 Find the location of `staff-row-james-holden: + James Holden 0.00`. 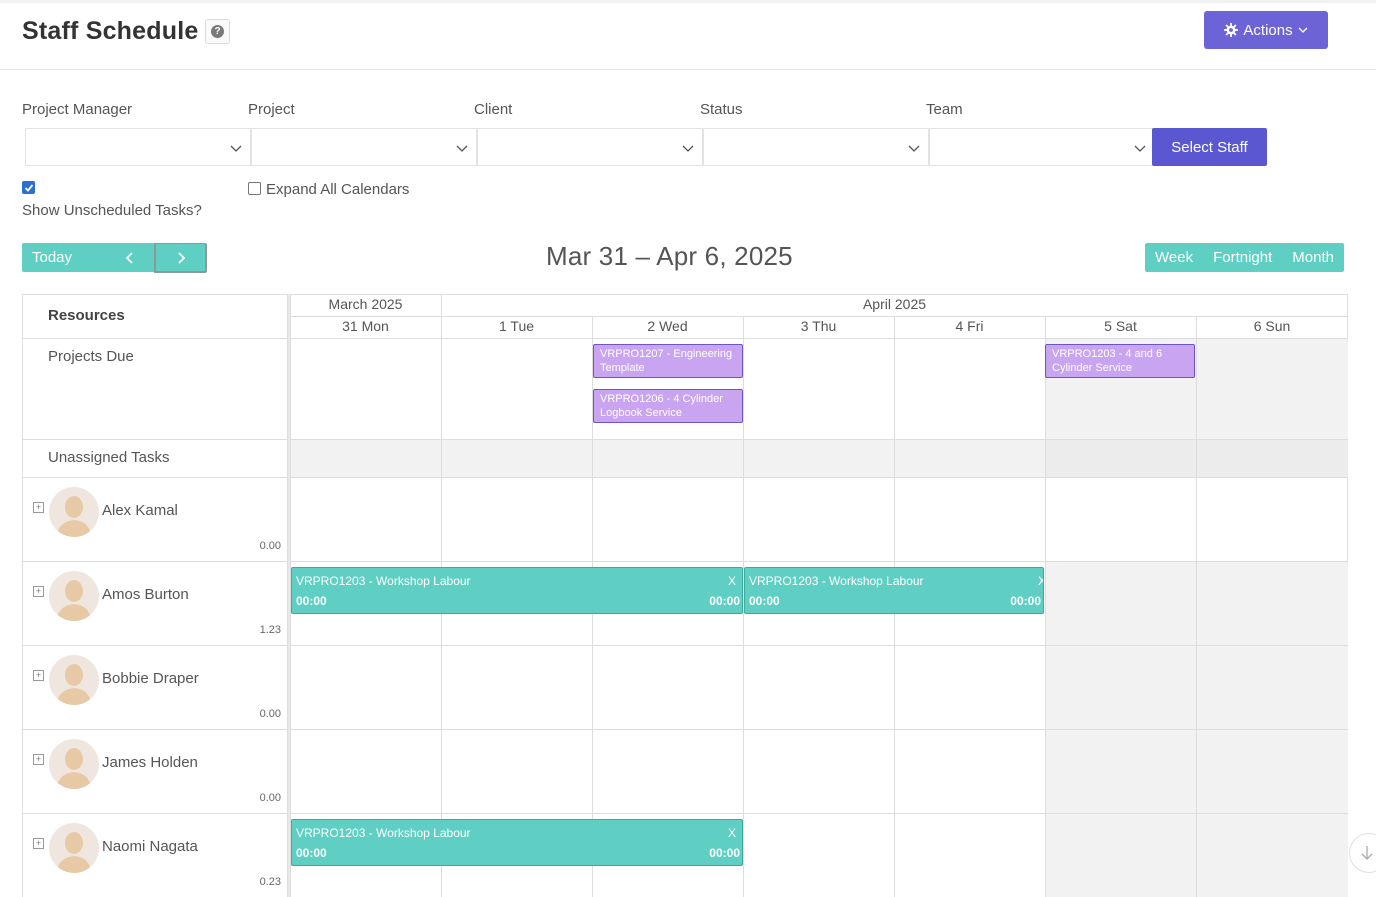

staff-row-james-holden: + James Holden 0.00 is located at coordinates (156, 772).